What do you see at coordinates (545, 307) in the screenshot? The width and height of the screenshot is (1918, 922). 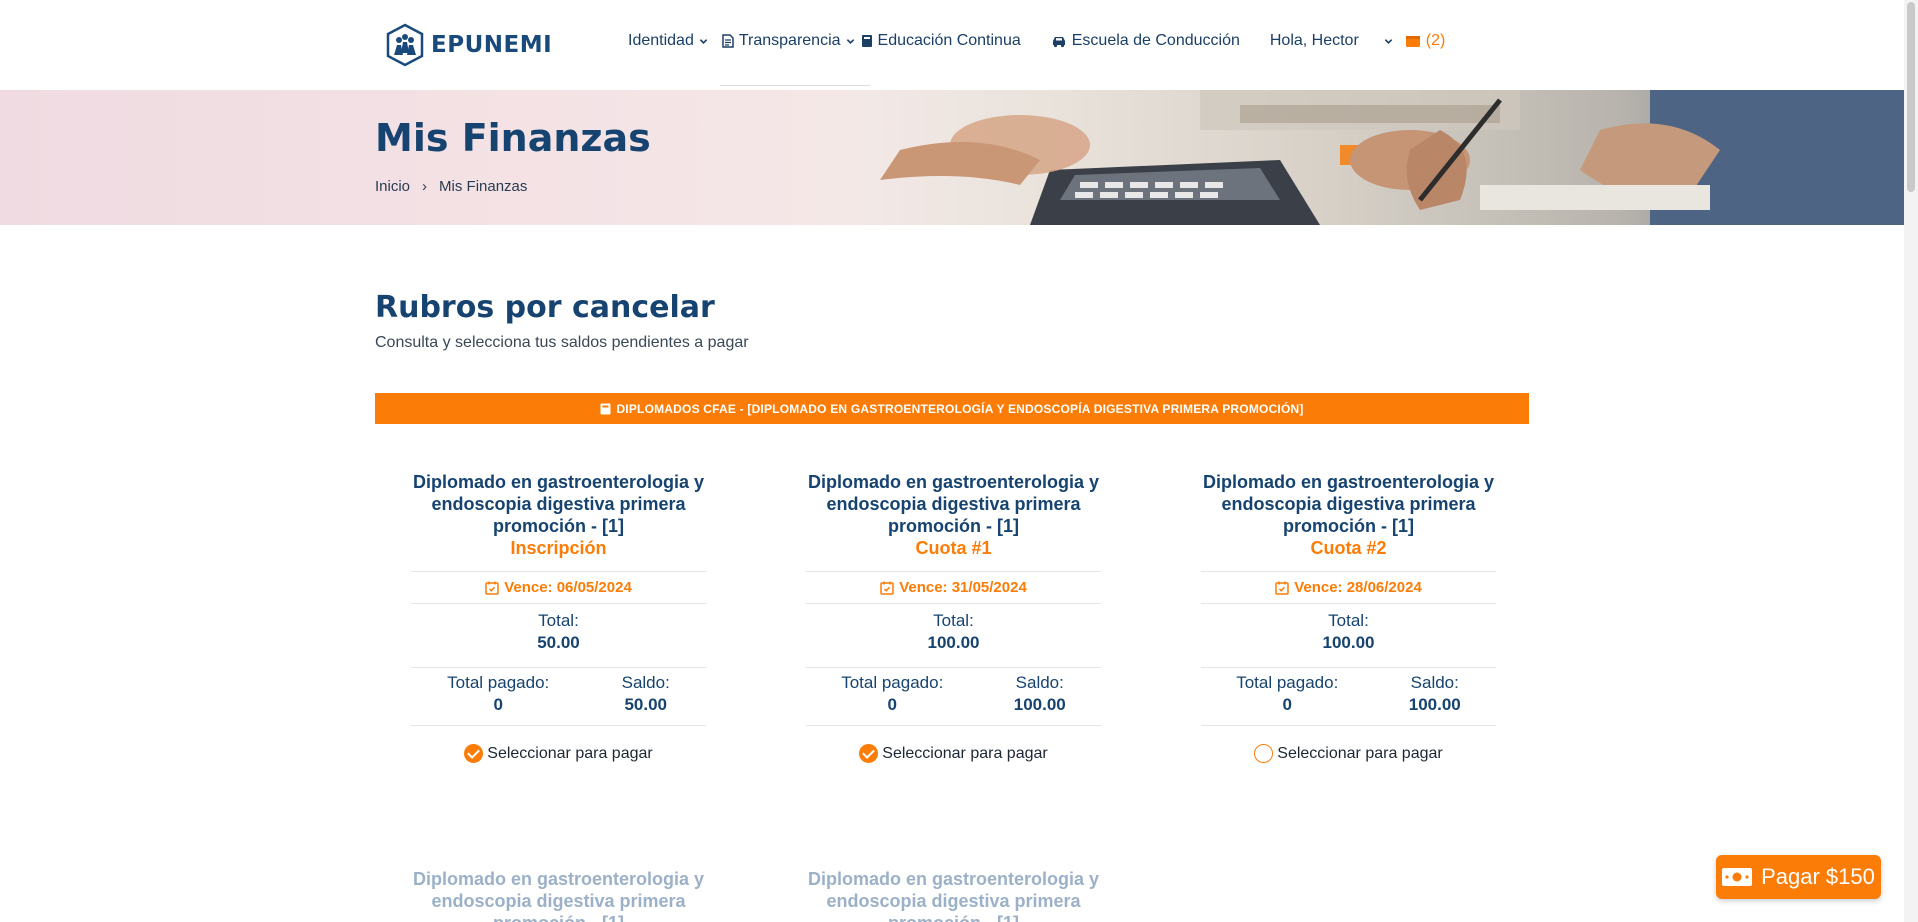 I see `section-title: Rubros por cancelar` at bounding box center [545, 307].